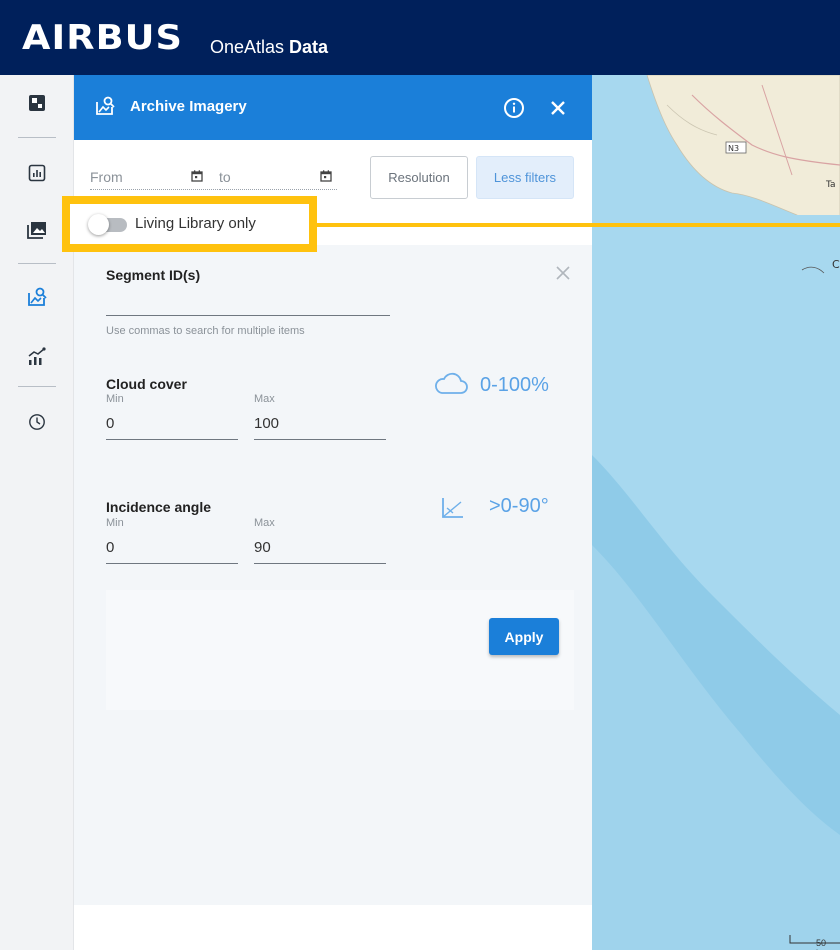 The height and width of the screenshot is (950, 840). Describe the element at coordinates (188, 106) in the screenshot. I see `panel-title: Archive Imagery` at that location.